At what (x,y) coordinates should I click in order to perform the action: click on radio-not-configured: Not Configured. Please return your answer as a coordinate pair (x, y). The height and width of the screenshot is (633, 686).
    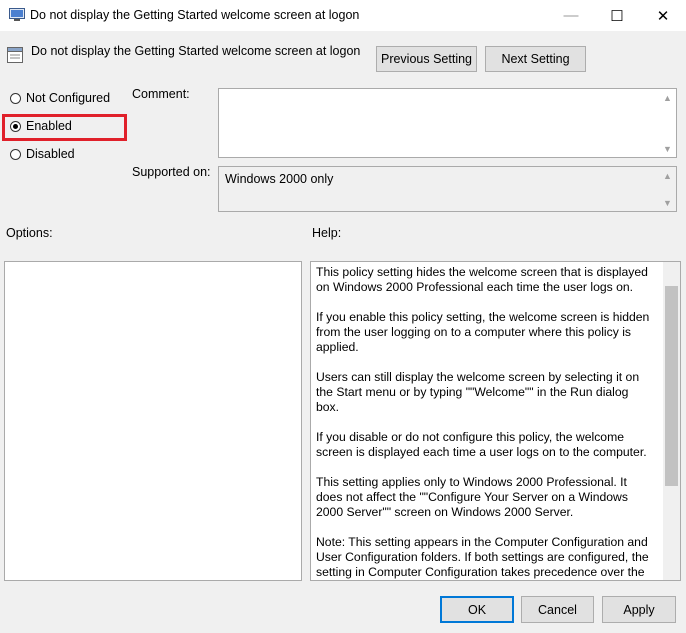
    Looking at the image, I should click on (60, 98).